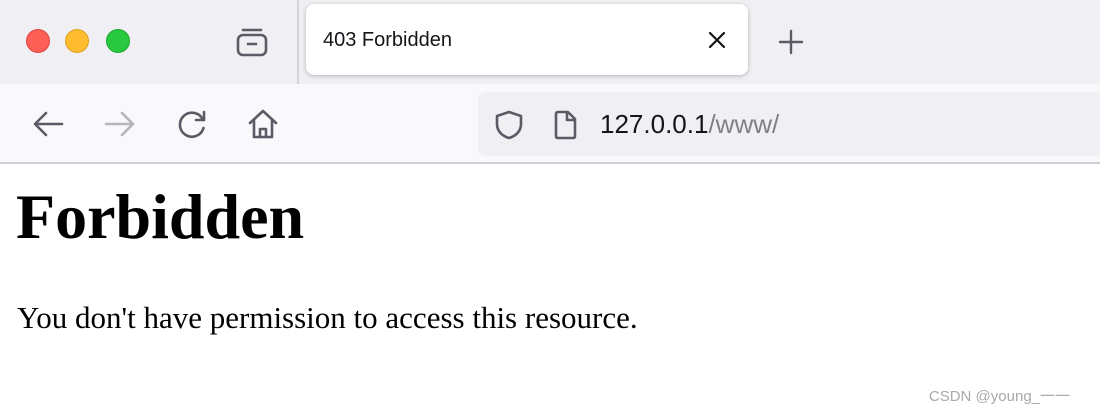 This screenshot has width=1100, height=416. I want to click on url-host: 127.0.0.1, so click(654, 124).